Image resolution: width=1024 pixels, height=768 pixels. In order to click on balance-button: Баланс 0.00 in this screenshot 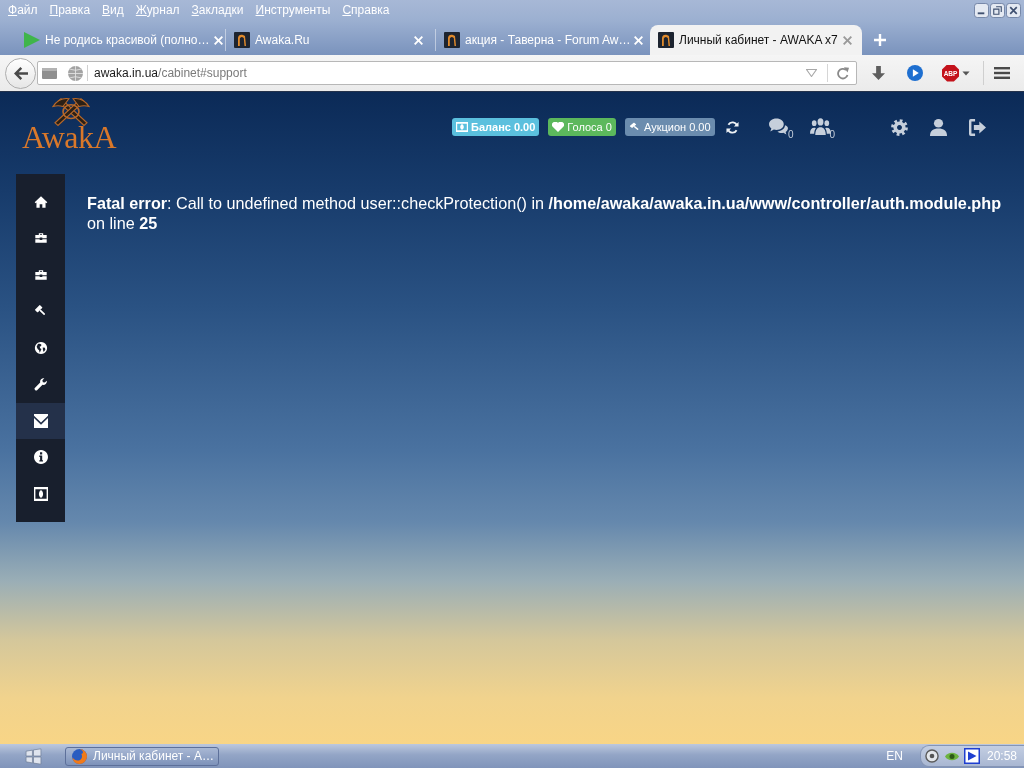, I will do `click(496, 127)`.